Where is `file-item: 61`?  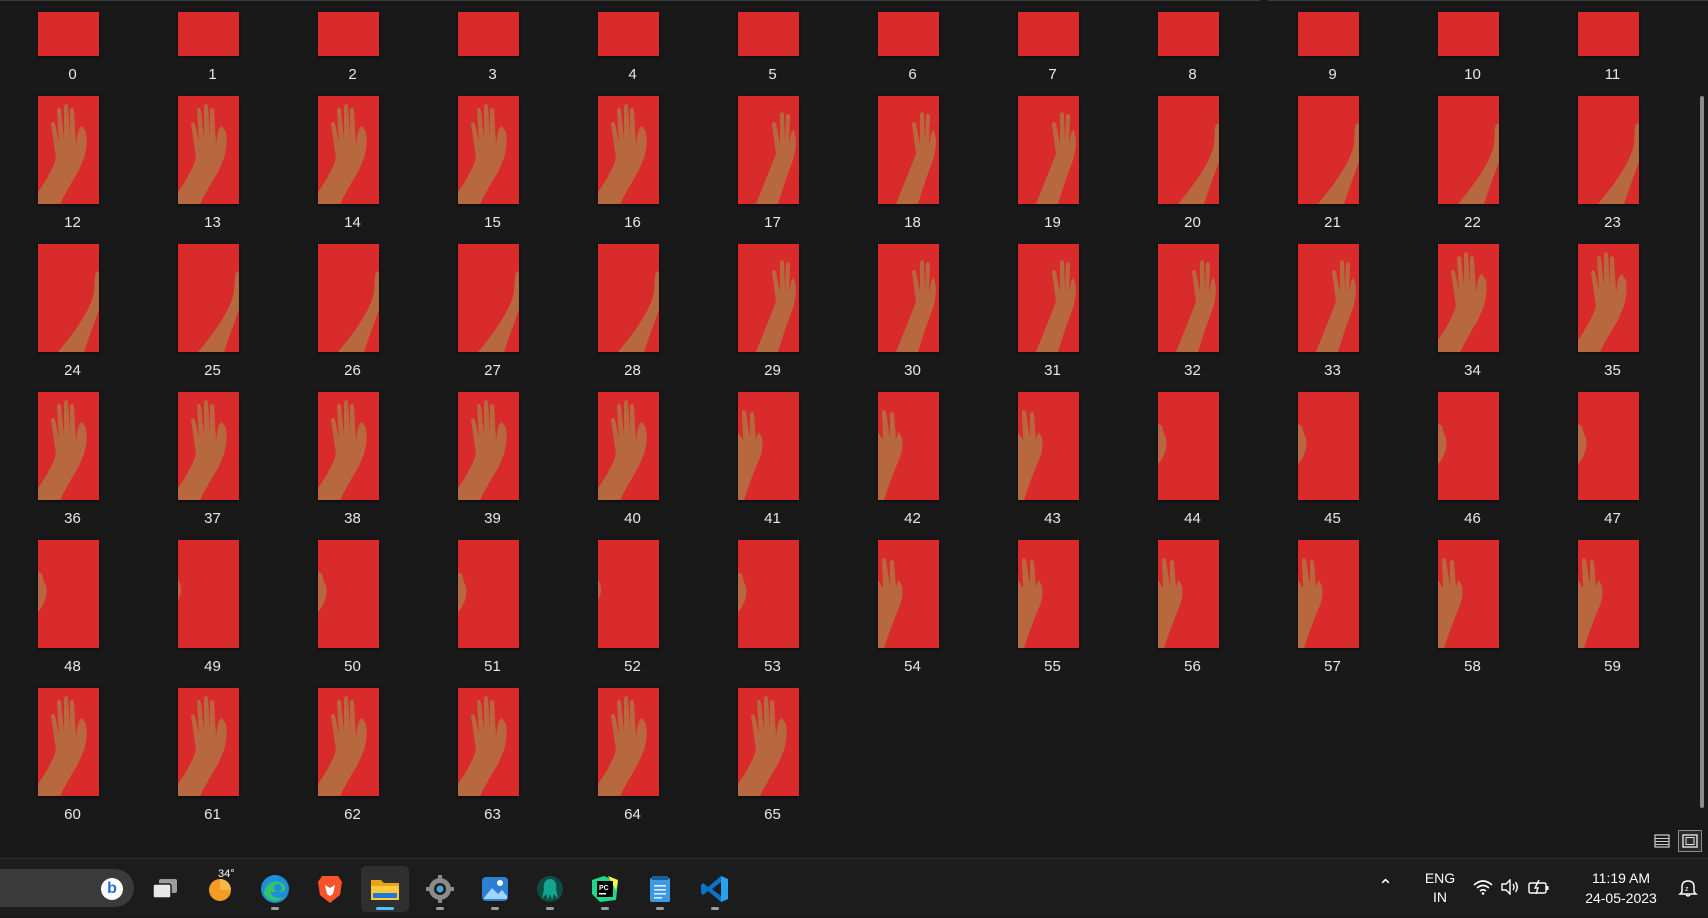 file-item: 61 is located at coordinates (200, 411).